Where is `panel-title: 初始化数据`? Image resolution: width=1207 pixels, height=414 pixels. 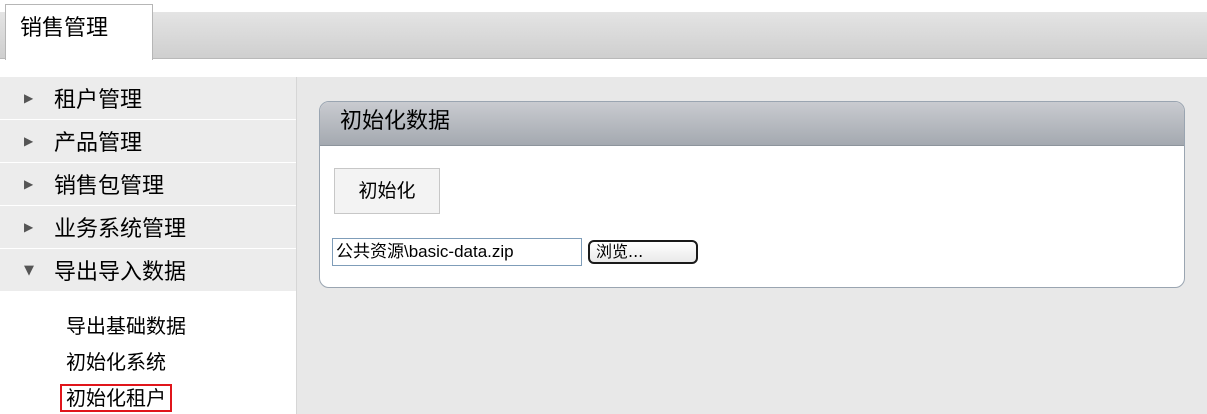
panel-title: 初始化数据 is located at coordinates (752, 124).